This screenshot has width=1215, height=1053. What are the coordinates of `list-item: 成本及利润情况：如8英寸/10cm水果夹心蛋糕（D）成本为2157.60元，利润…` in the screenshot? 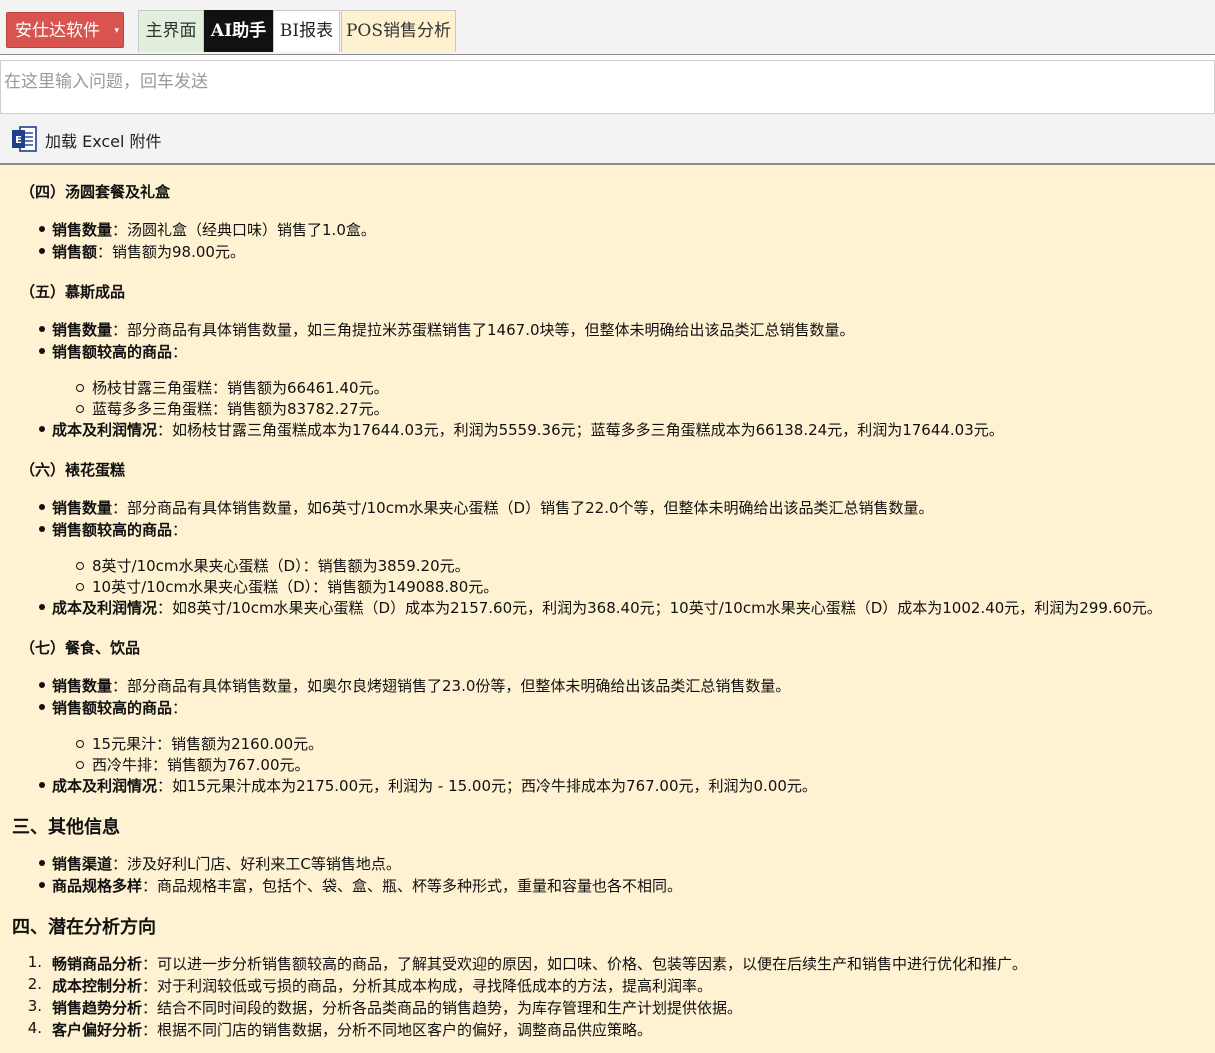 It's located at (607, 608).